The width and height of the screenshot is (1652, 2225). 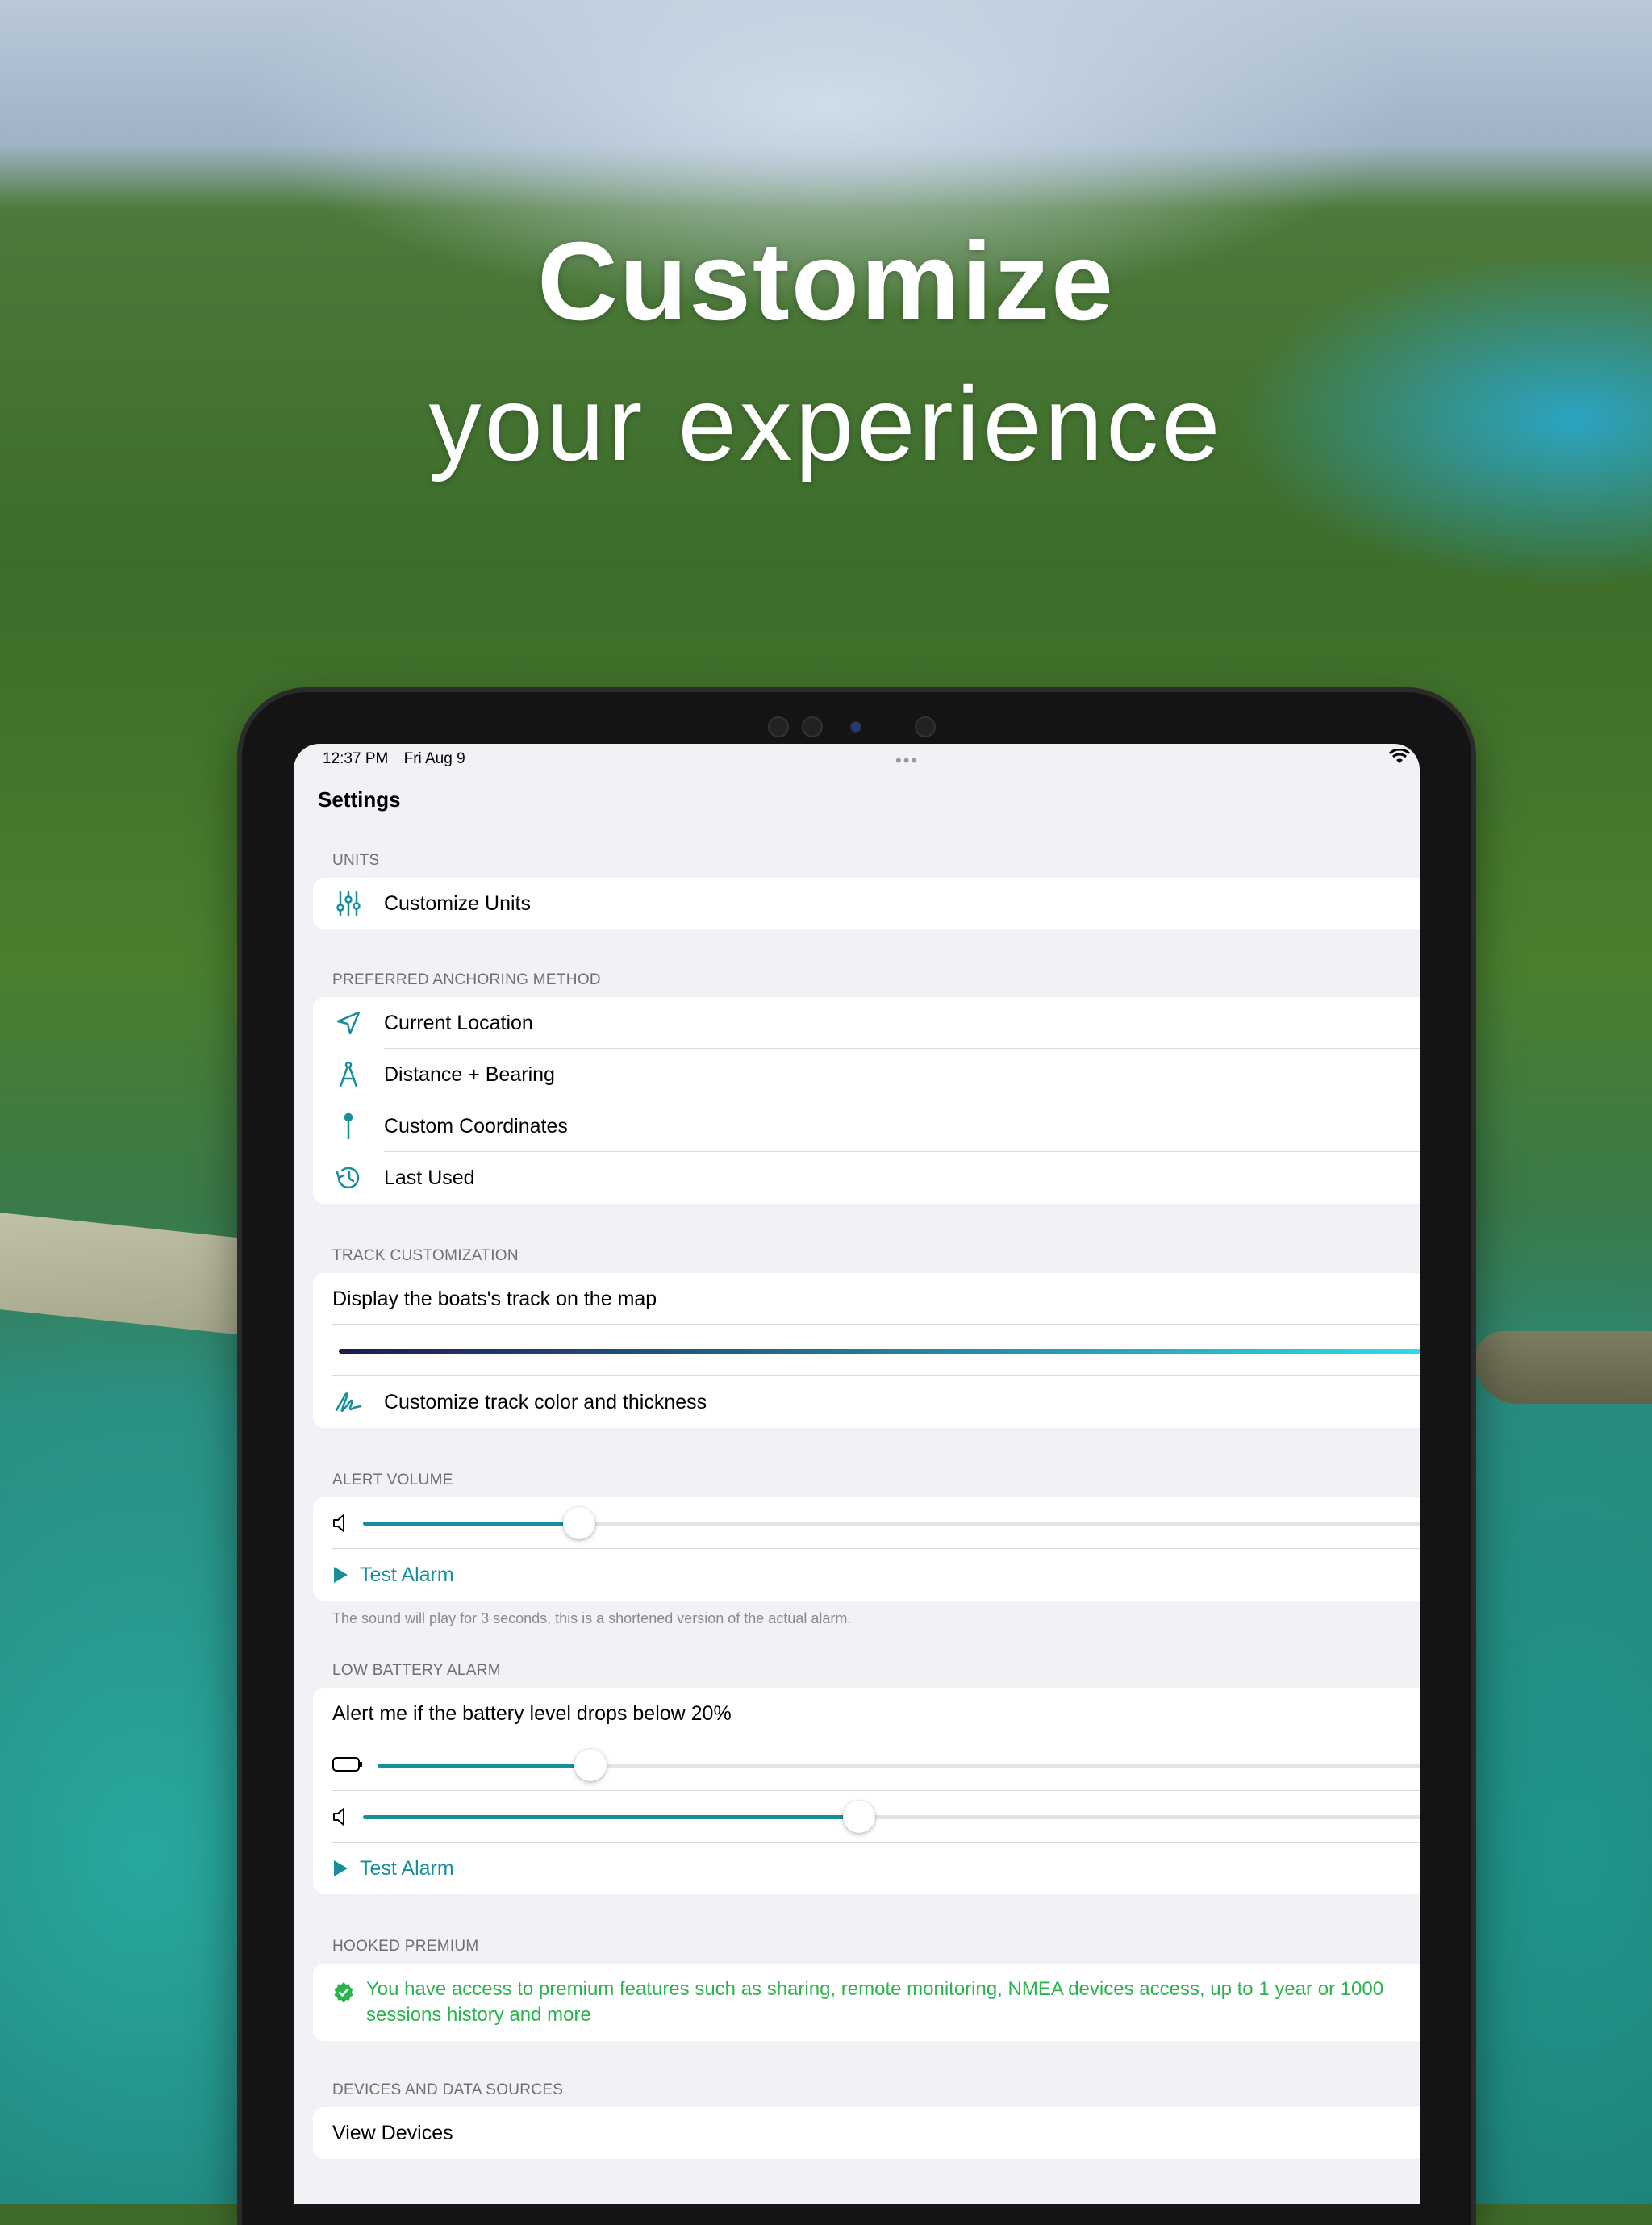 What do you see at coordinates (400, 759) in the screenshot?
I see `status-bar: 12:37 PM Fri Aug 9` at bounding box center [400, 759].